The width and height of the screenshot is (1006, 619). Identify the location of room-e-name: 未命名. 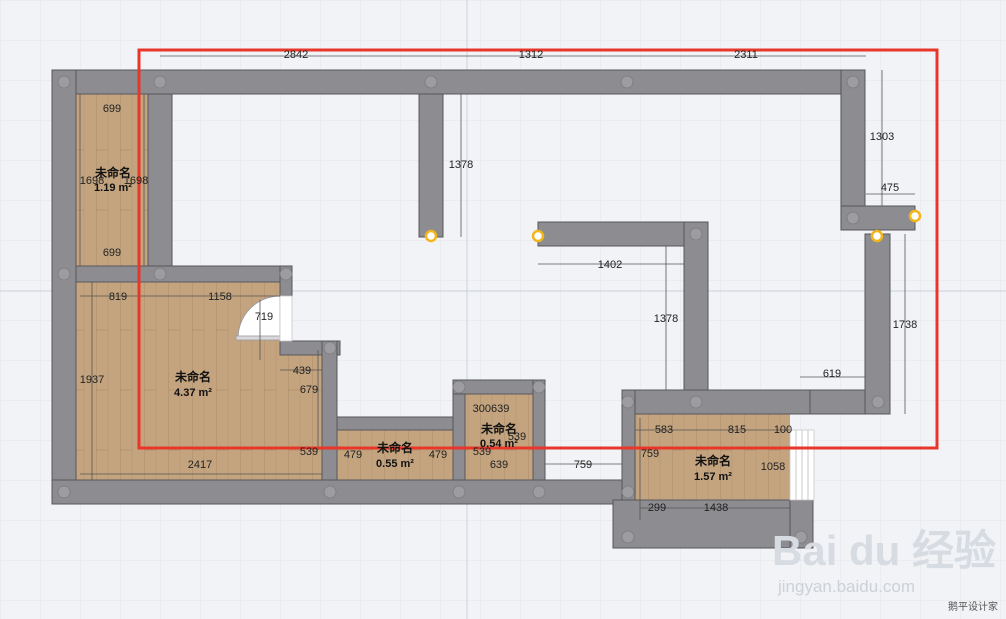
(712, 460).